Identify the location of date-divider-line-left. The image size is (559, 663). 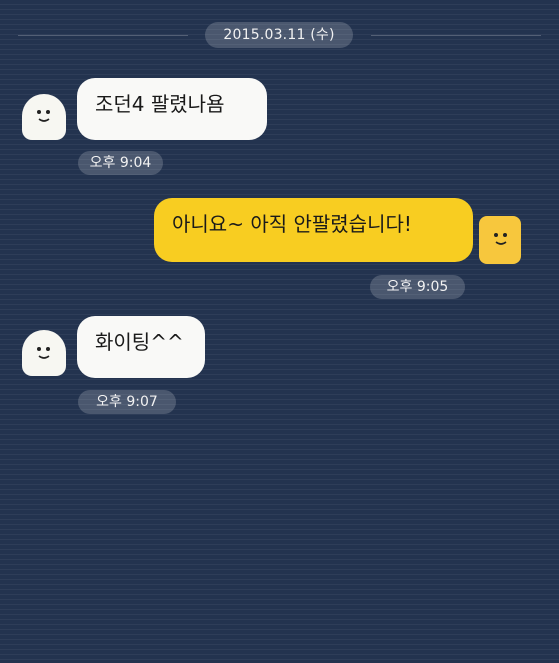
(103, 35).